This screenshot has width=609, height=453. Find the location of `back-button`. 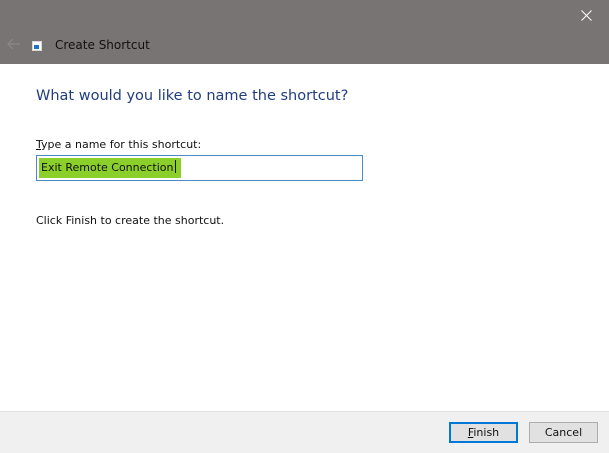

back-button is located at coordinates (14, 44).